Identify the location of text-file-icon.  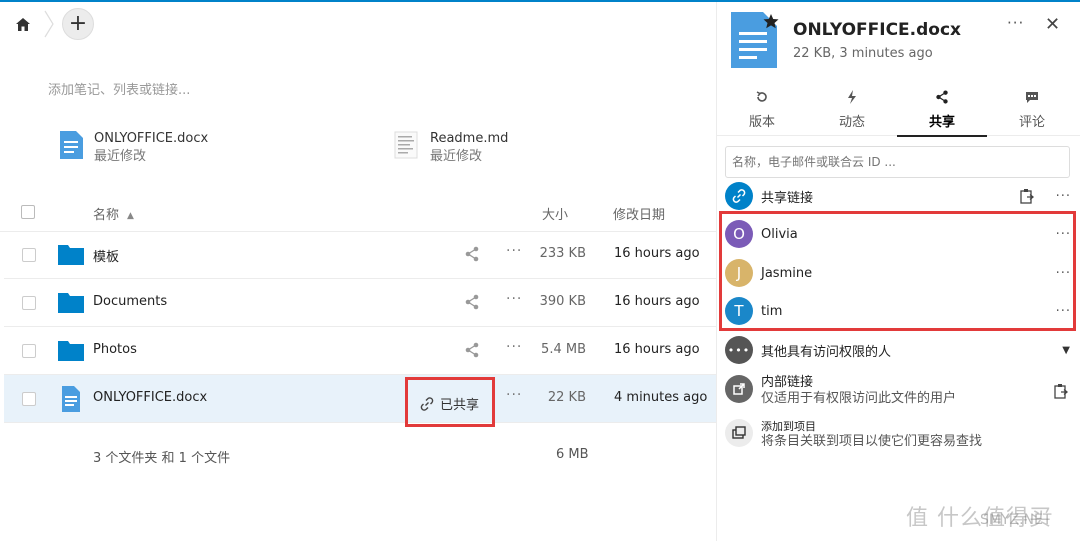
(406, 145).